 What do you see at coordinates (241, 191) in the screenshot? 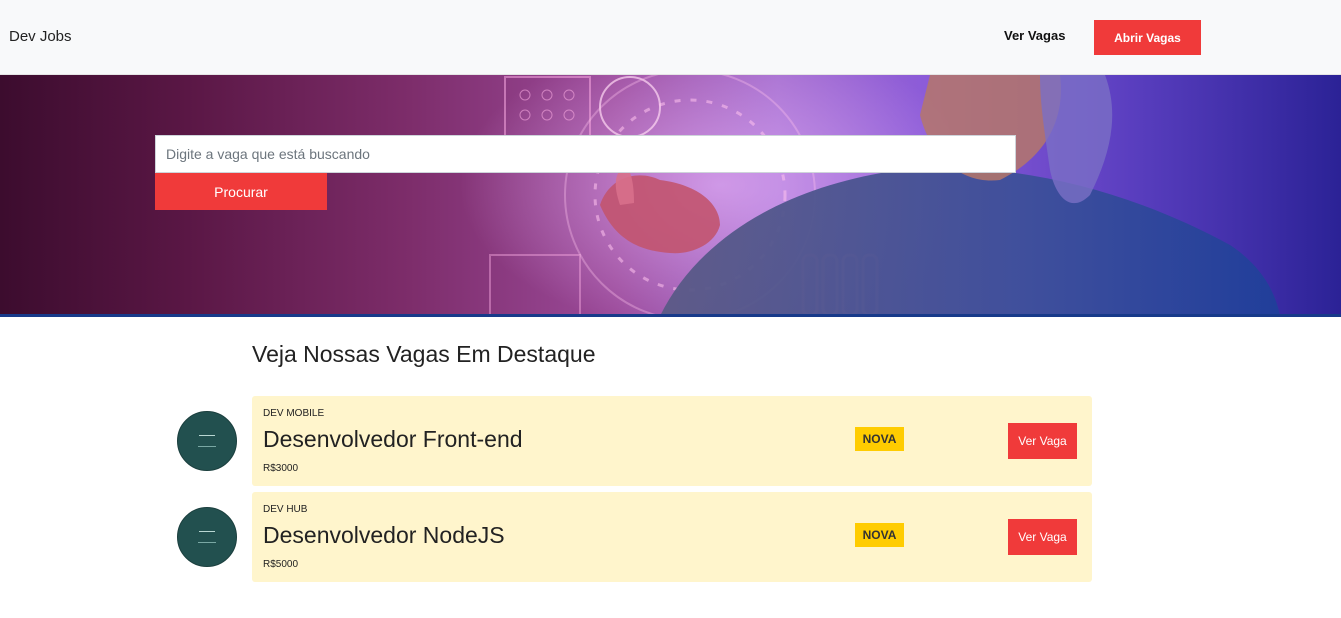
I see `procurar-button: Procurar` at bounding box center [241, 191].